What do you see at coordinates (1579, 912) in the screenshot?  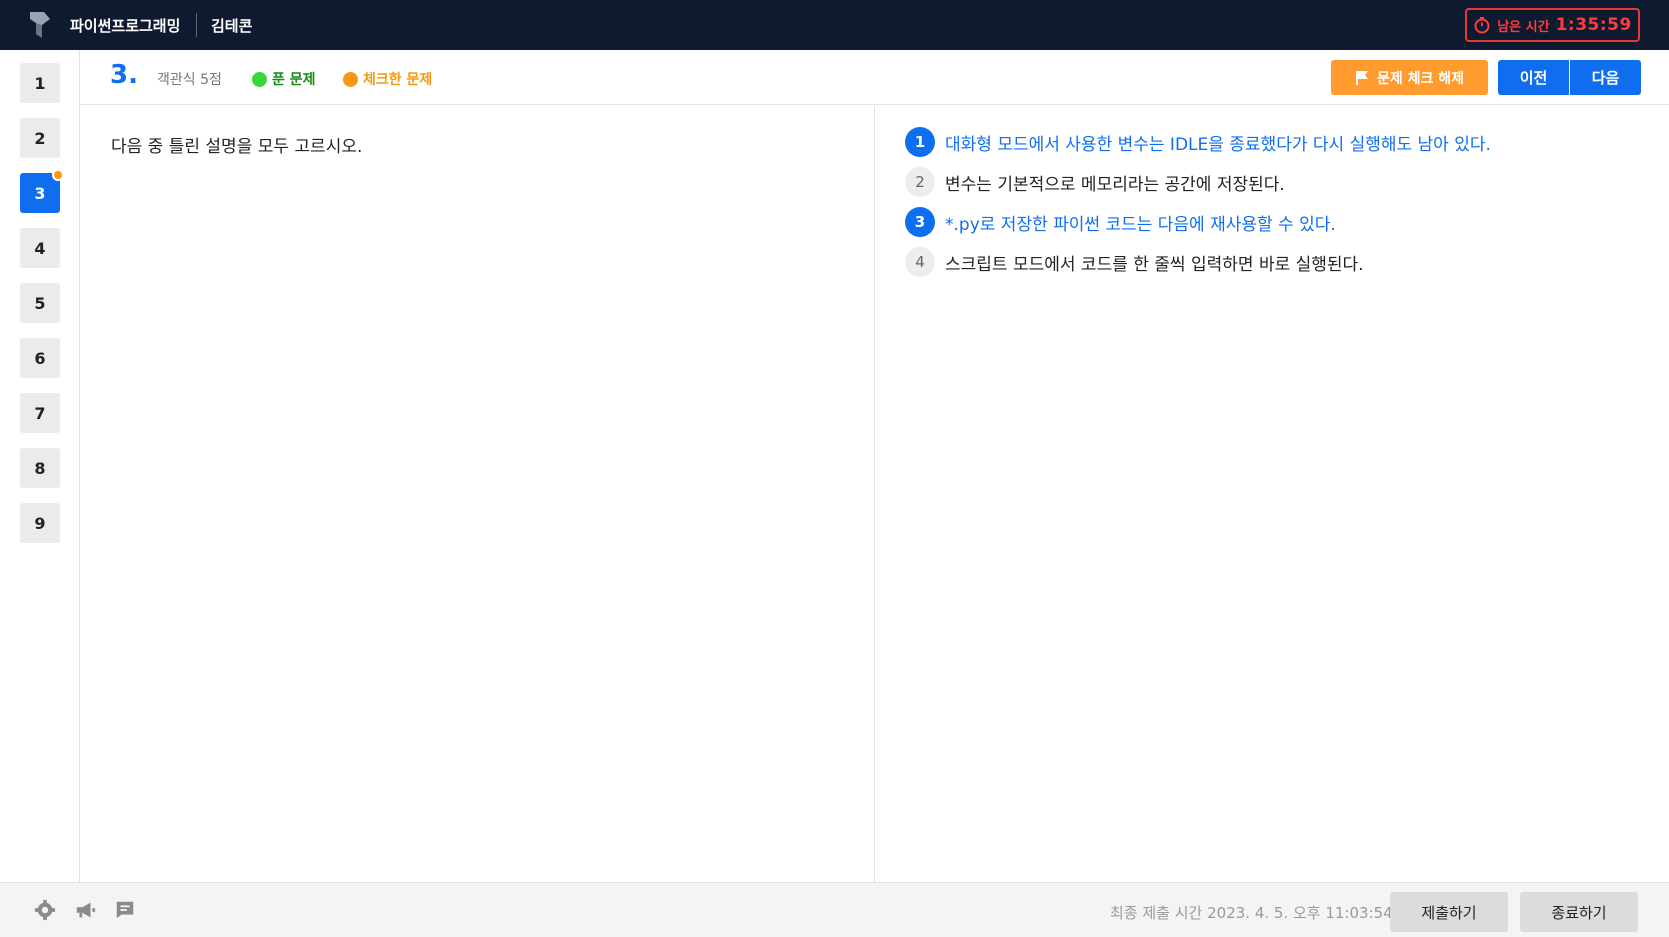 I see `end-exam-button: 종료하기` at bounding box center [1579, 912].